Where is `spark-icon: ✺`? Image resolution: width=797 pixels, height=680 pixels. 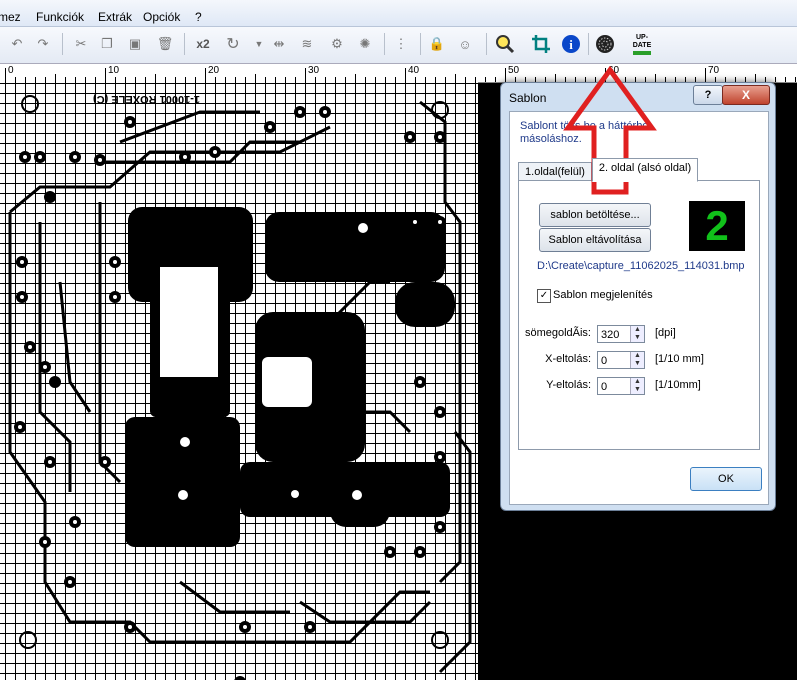 spark-icon: ✺ is located at coordinates (365, 44).